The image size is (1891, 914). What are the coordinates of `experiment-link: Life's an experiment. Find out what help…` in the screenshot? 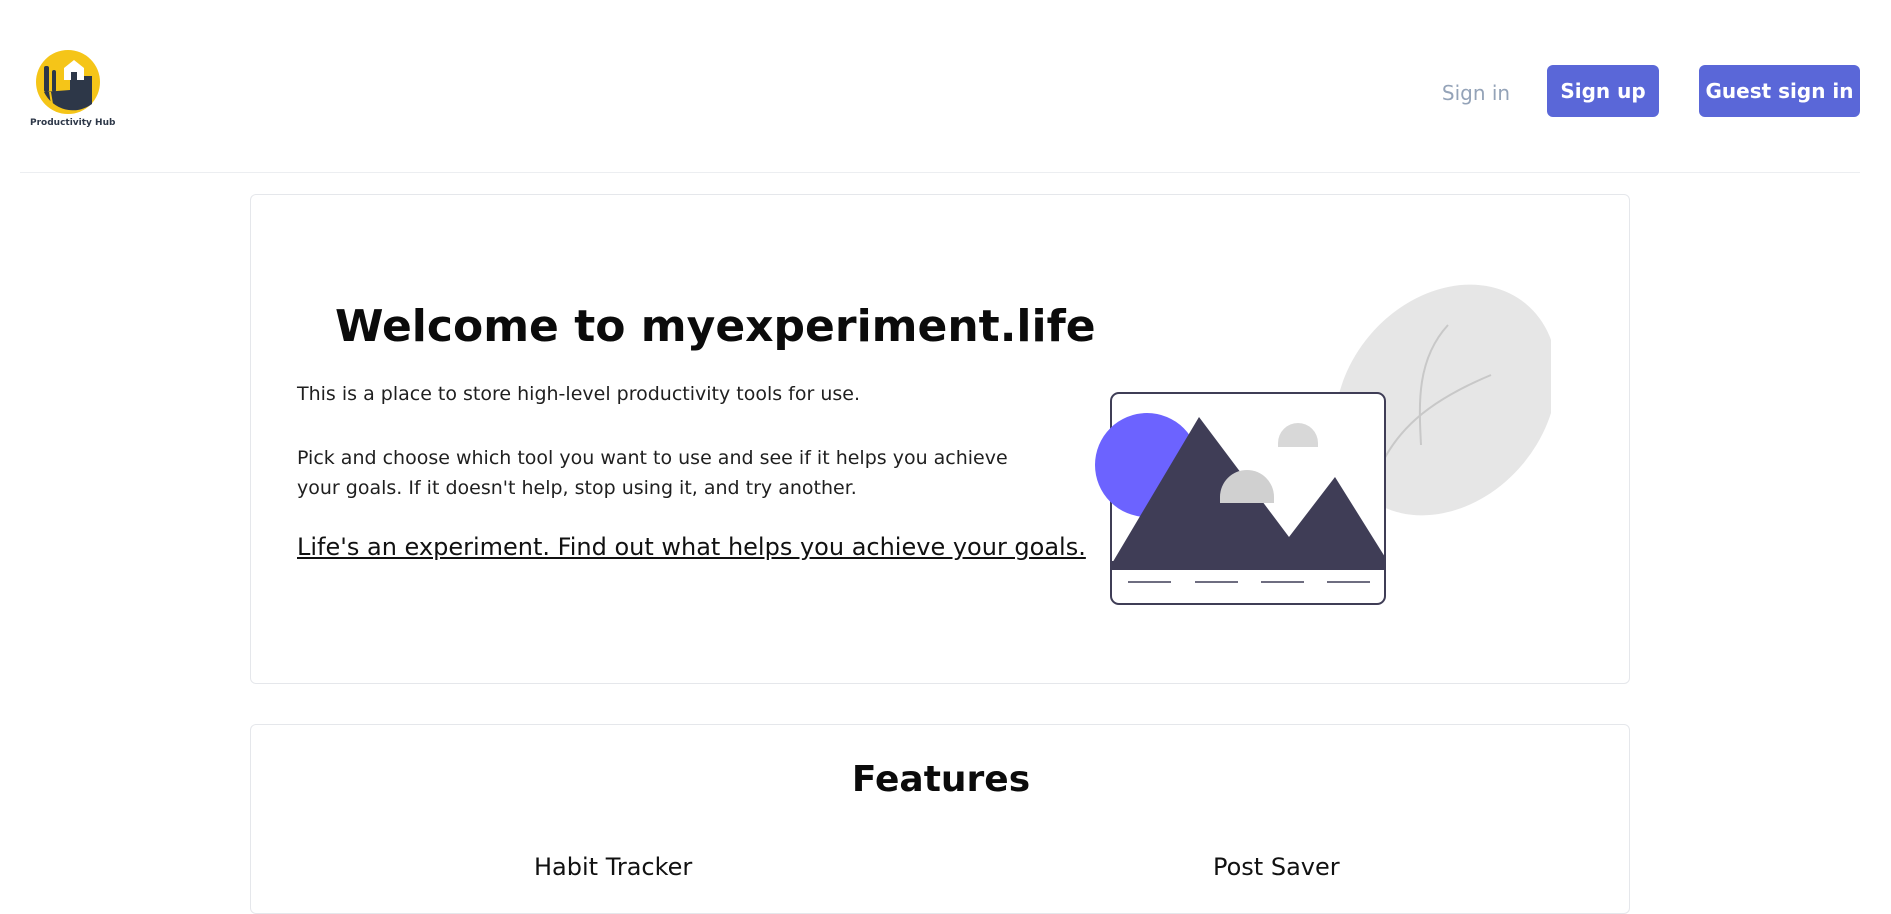 It's located at (691, 547).